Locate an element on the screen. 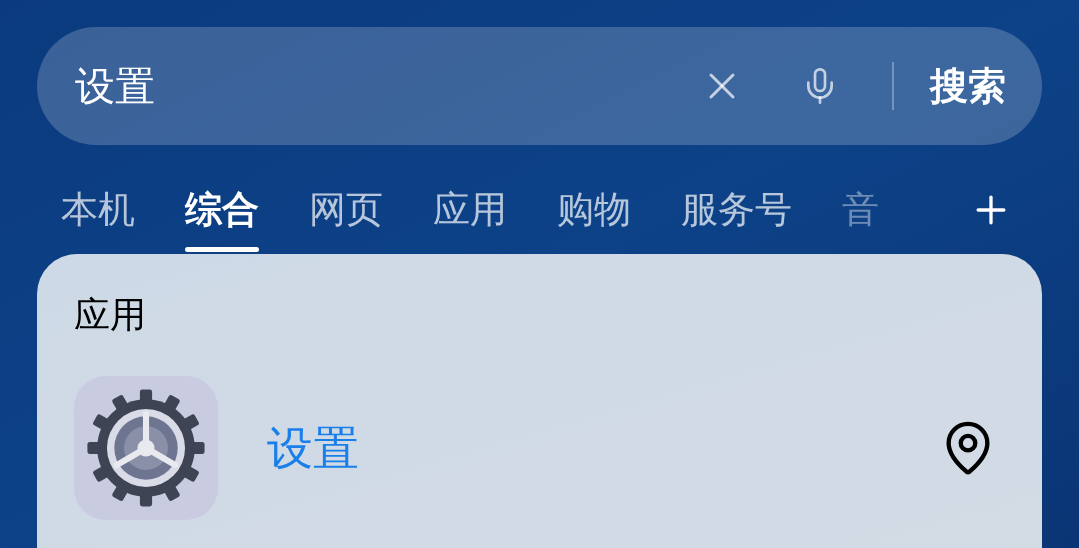 The width and height of the screenshot is (1079, 548). app-icon is located at coordinates (146, 448).